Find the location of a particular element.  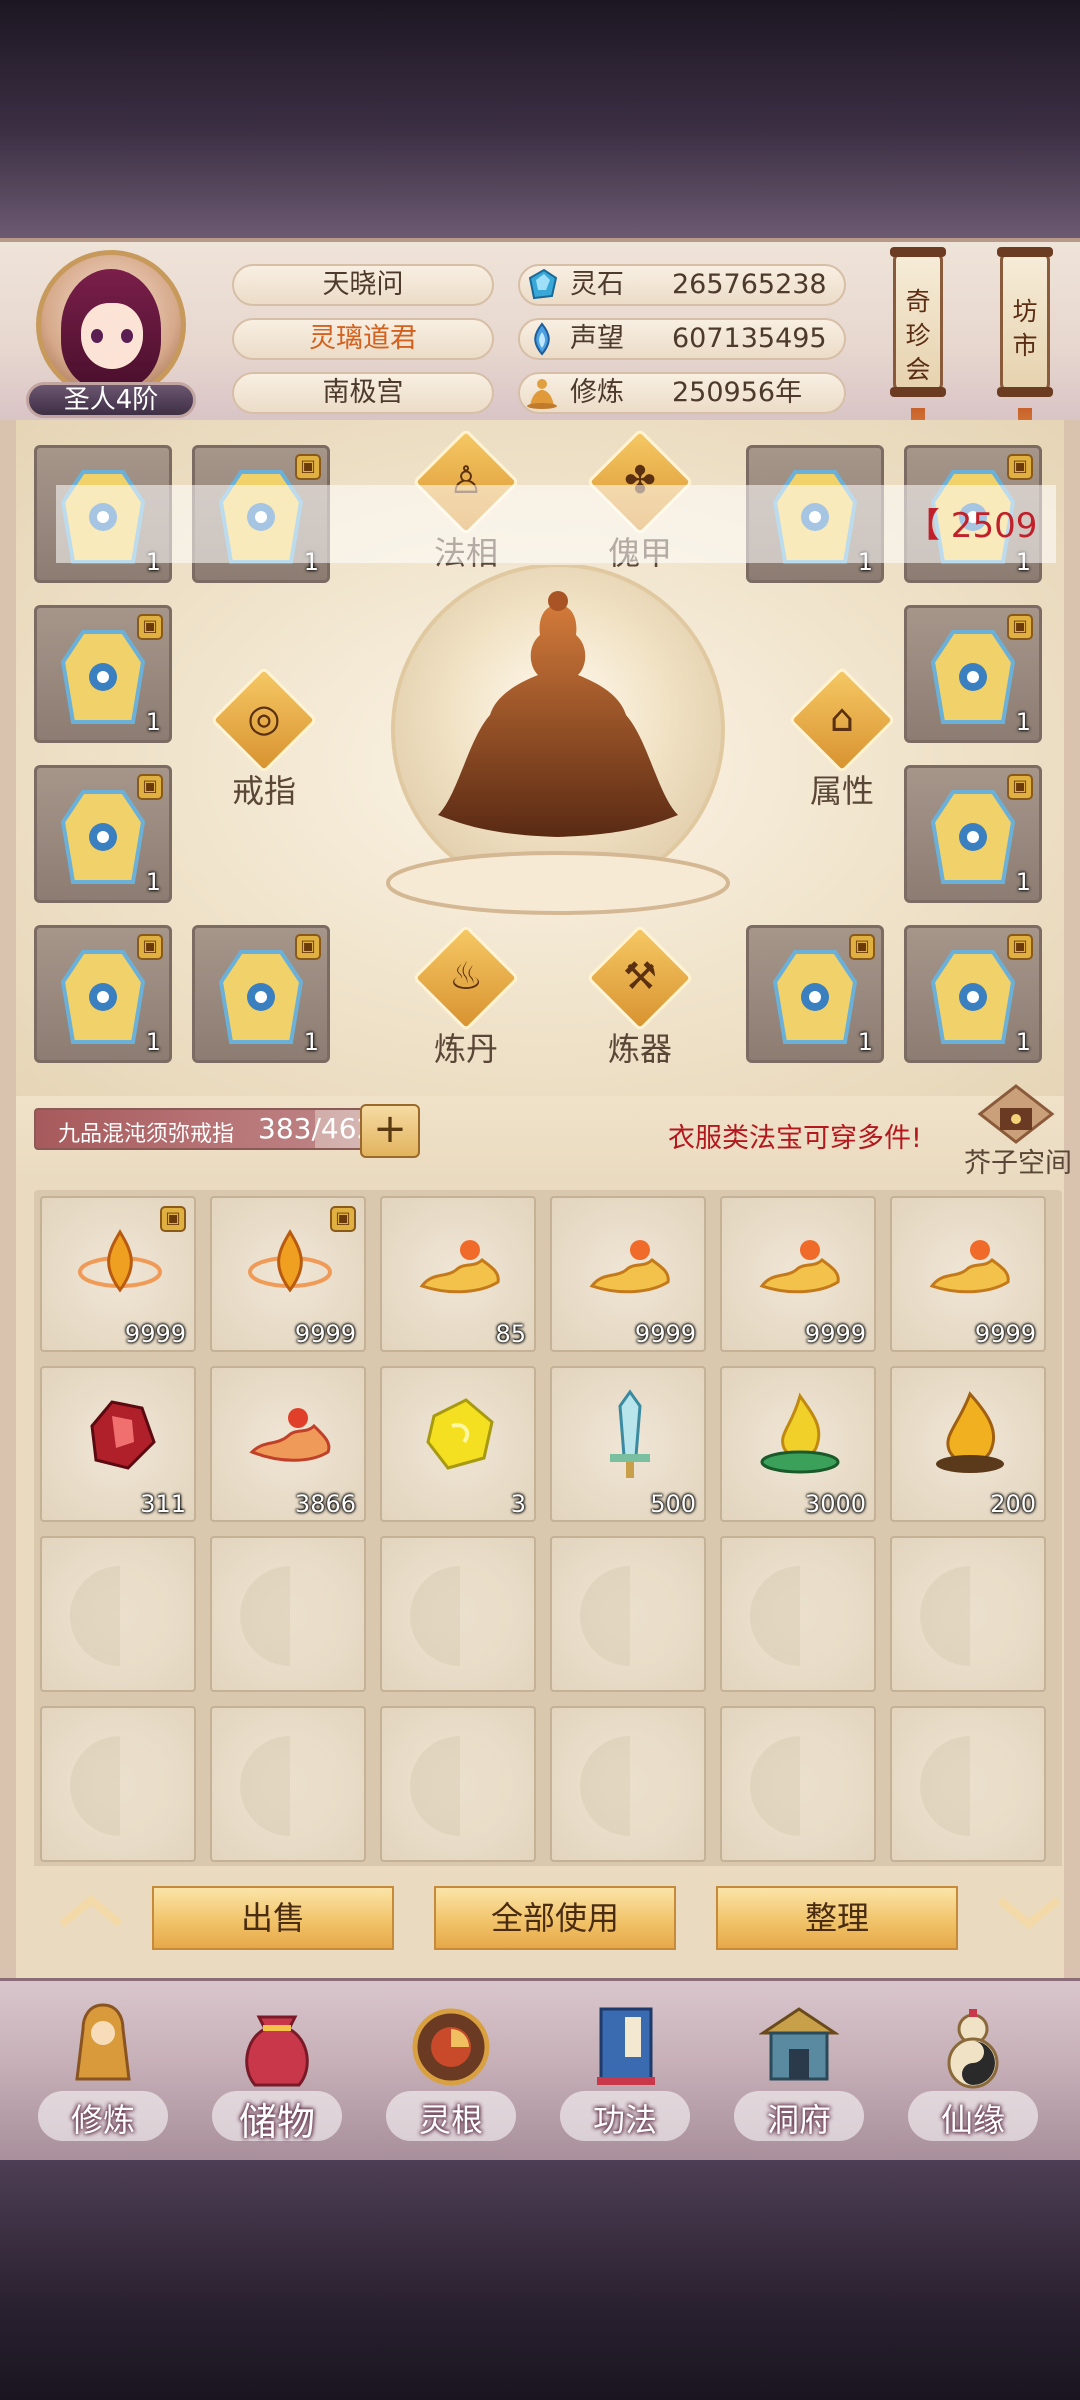

item-count: 3 is located at coordinates (518, 1504).